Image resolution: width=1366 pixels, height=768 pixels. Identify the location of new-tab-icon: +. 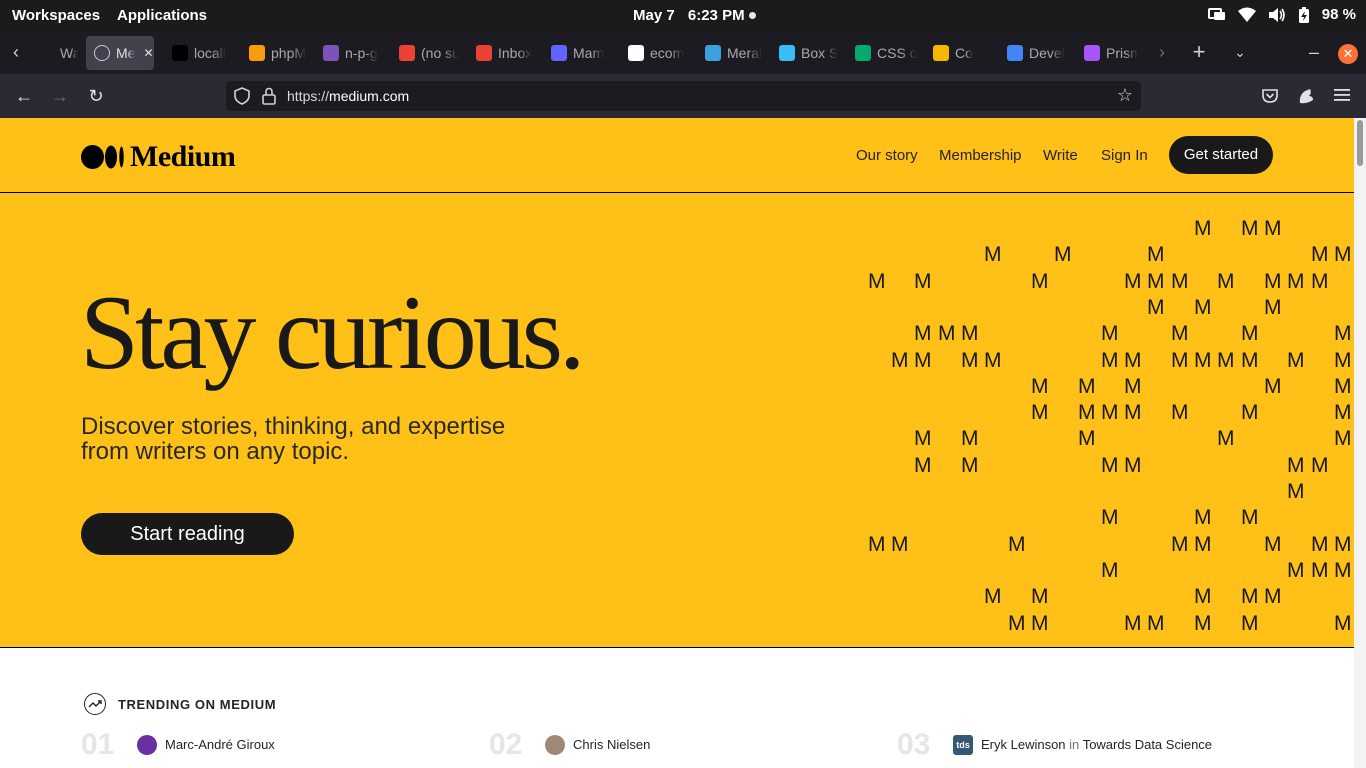
(1199, 52).